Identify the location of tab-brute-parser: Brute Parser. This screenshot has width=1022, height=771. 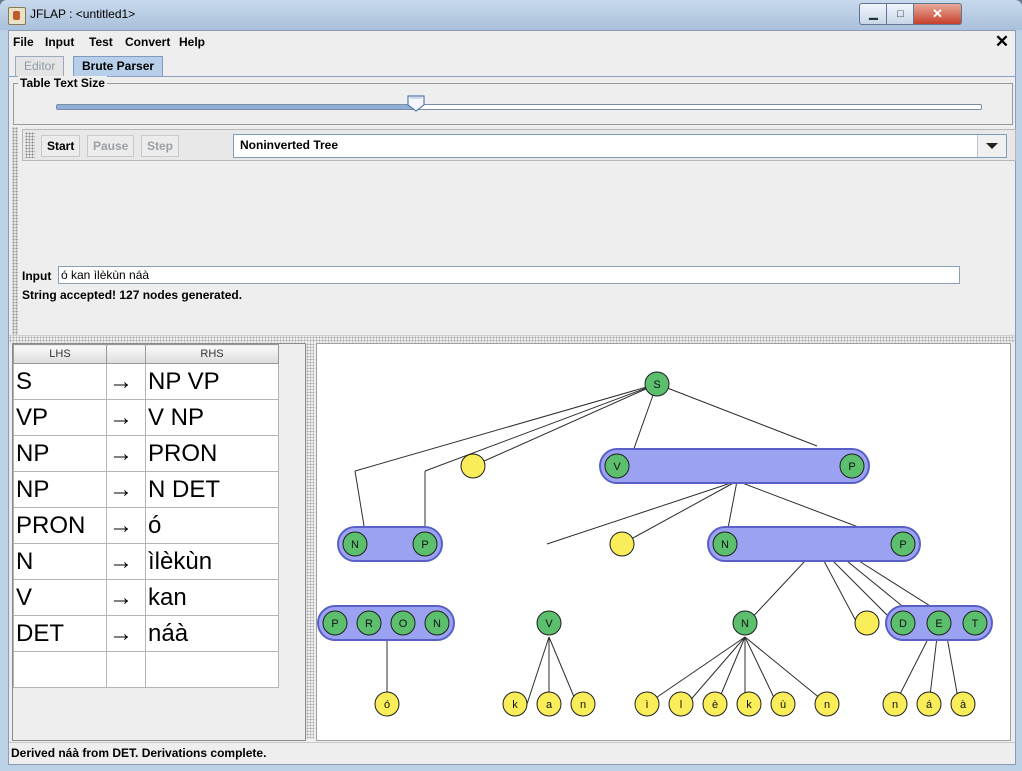
(118, 66).